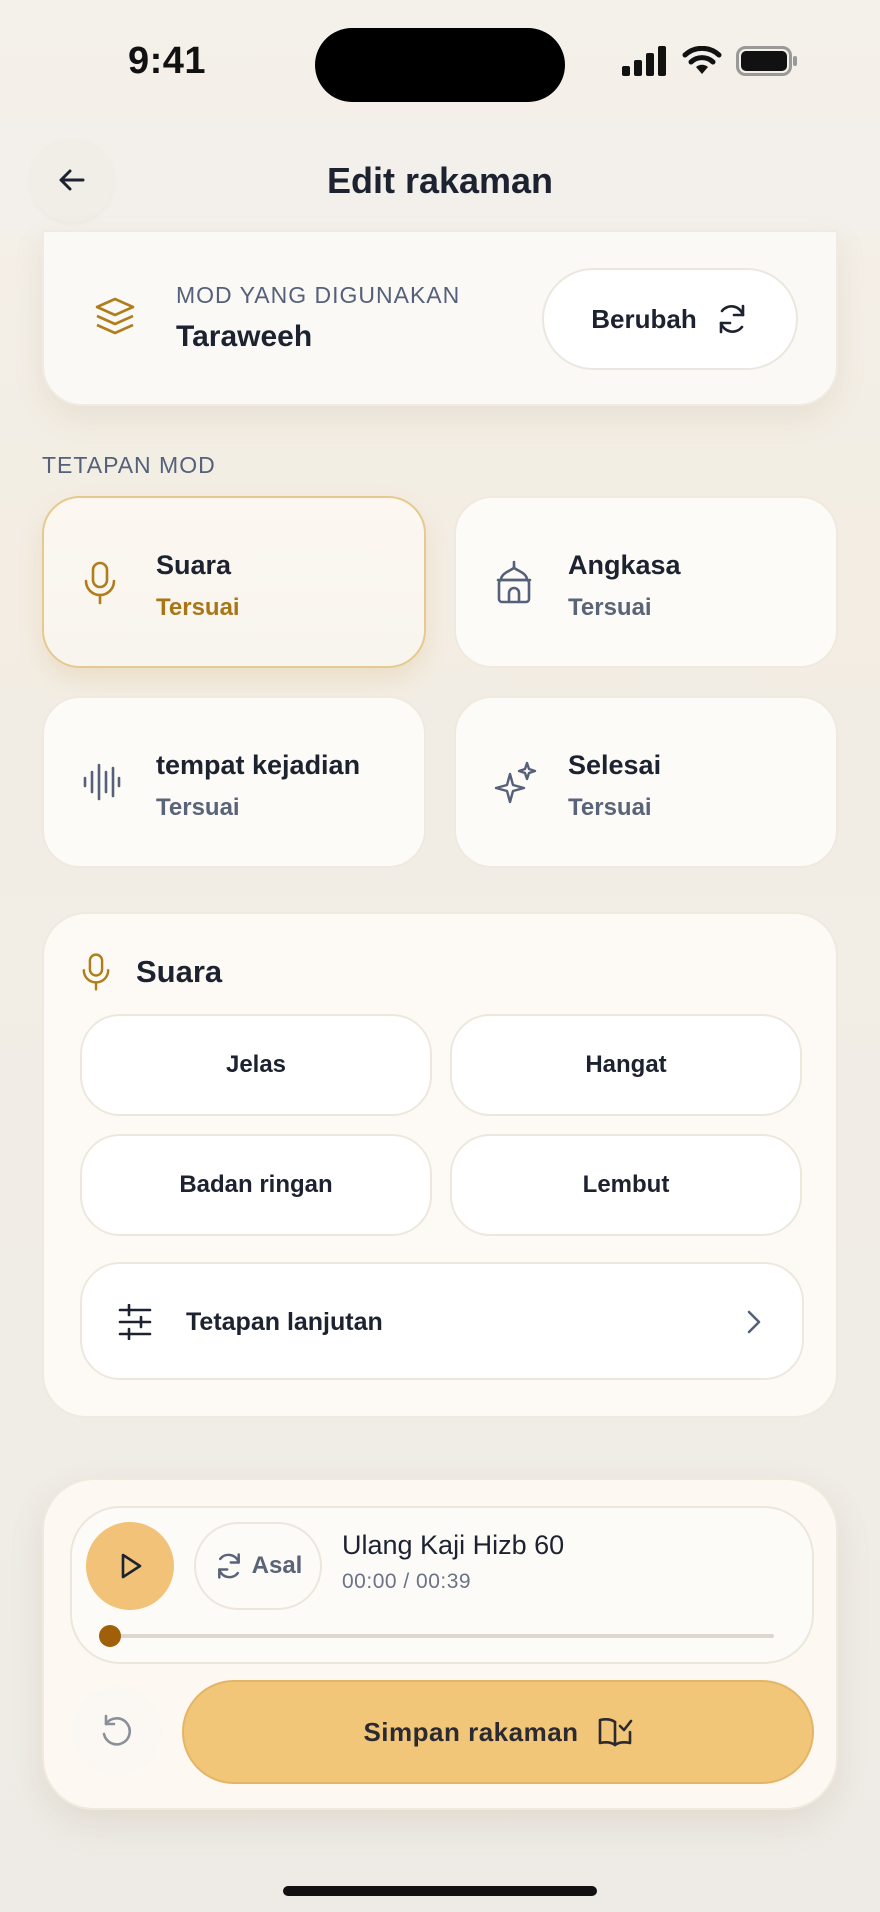 Image resolution: width=880 pixels, height=1912 pixels. Describe the element at coordinates (284, 1322) in the screenshot. I see `advanced-settings-label: Tetapan lanjutan` at that location.